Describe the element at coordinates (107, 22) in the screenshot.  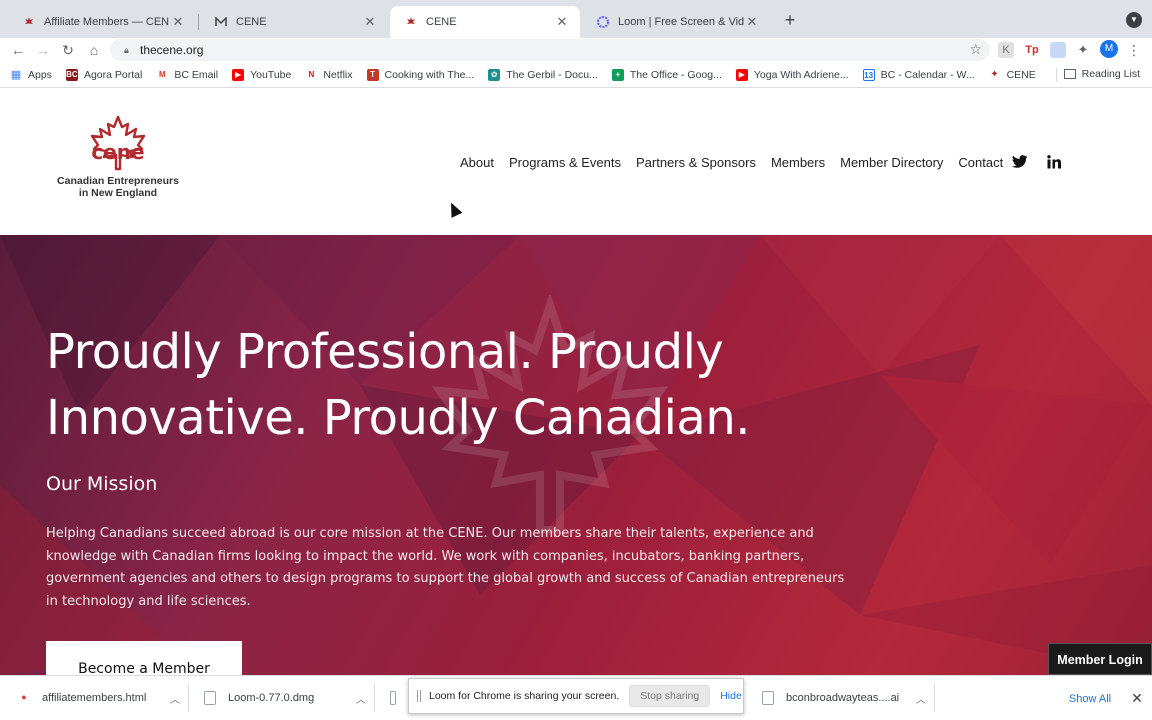
I see `tab-title: Affiliate Members — CENE` at that location.